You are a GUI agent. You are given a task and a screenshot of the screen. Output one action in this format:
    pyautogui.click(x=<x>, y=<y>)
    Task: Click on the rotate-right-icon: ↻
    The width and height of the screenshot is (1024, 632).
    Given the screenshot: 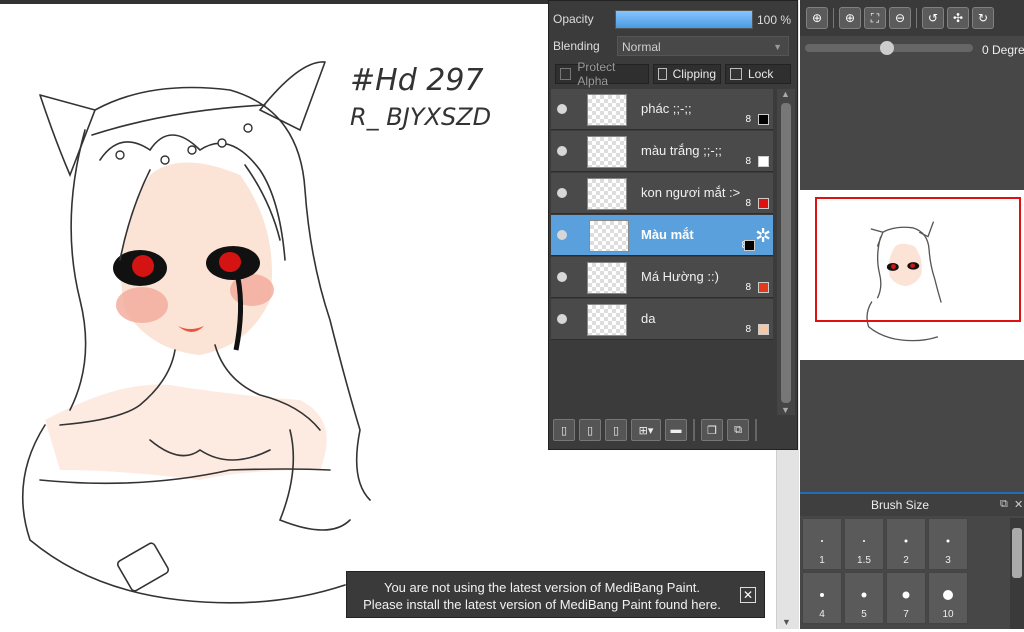 What is the action you would take?
    pyautogui.click(x=983, y=18)
    